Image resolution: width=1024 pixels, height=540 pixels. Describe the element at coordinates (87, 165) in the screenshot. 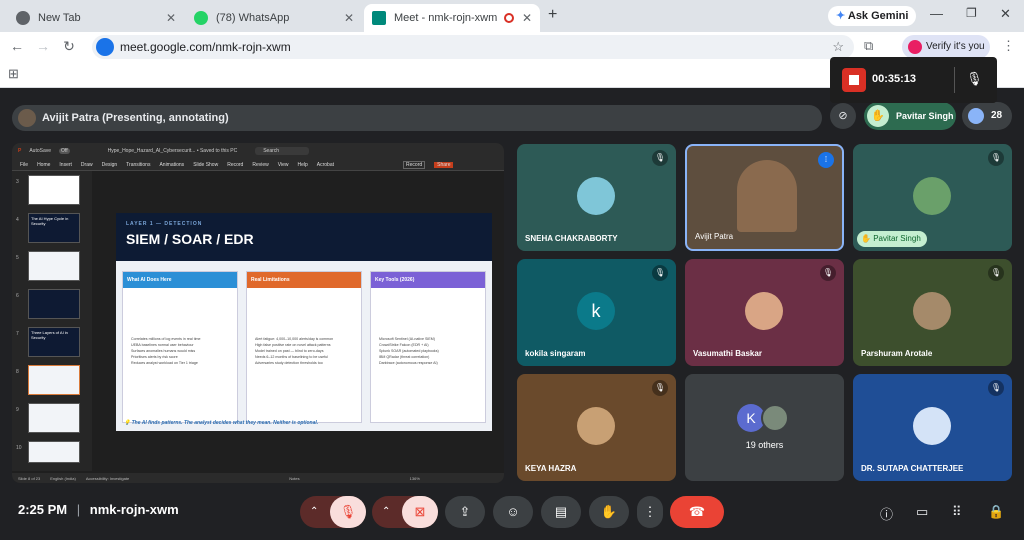

I see `menu-item: Draw` at that location.